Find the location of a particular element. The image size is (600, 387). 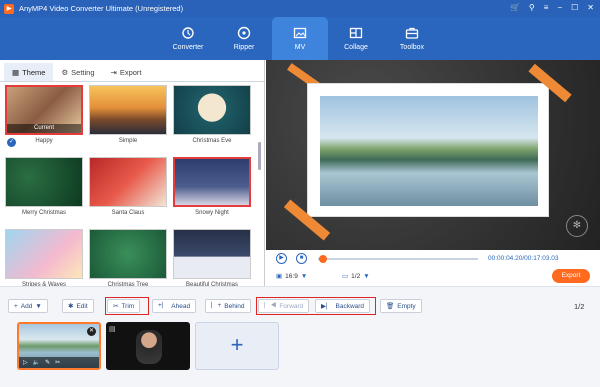

theme-scrollbar is located at coordinates (259, 156).